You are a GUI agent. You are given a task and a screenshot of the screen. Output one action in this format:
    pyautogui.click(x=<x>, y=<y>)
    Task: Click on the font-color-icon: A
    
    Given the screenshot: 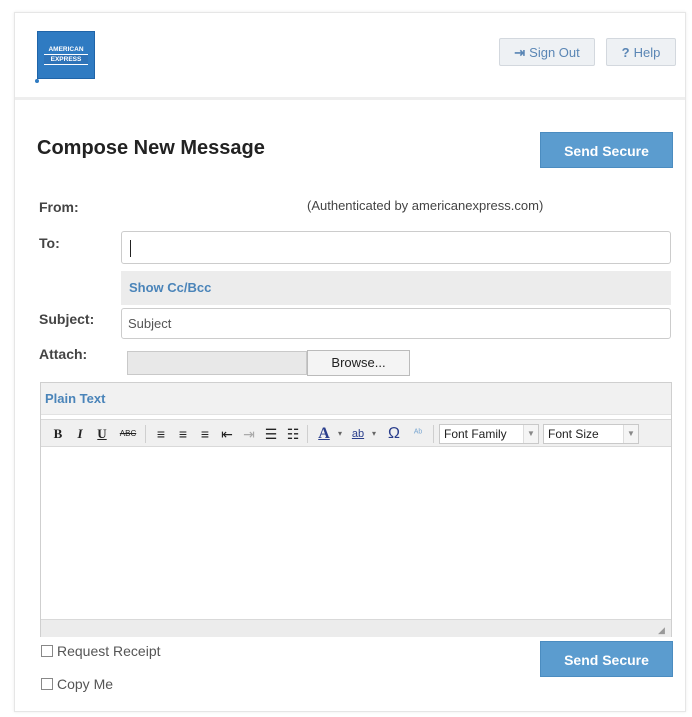 What is the action you would take?
    pyautogui.click(x=324, y=434)
    